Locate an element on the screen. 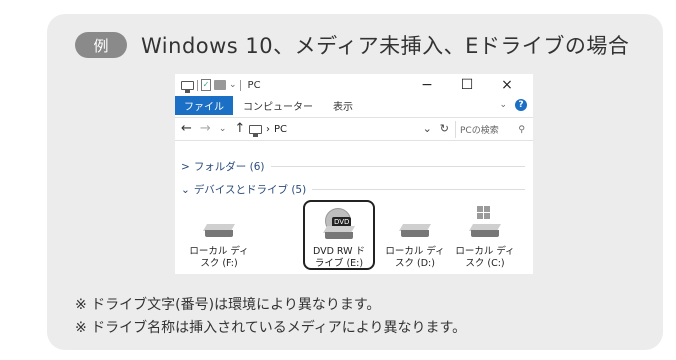  ribbon-tabs: ファイル コンピューター 表示 ⌄ ? is located at coordinates (354, 105).